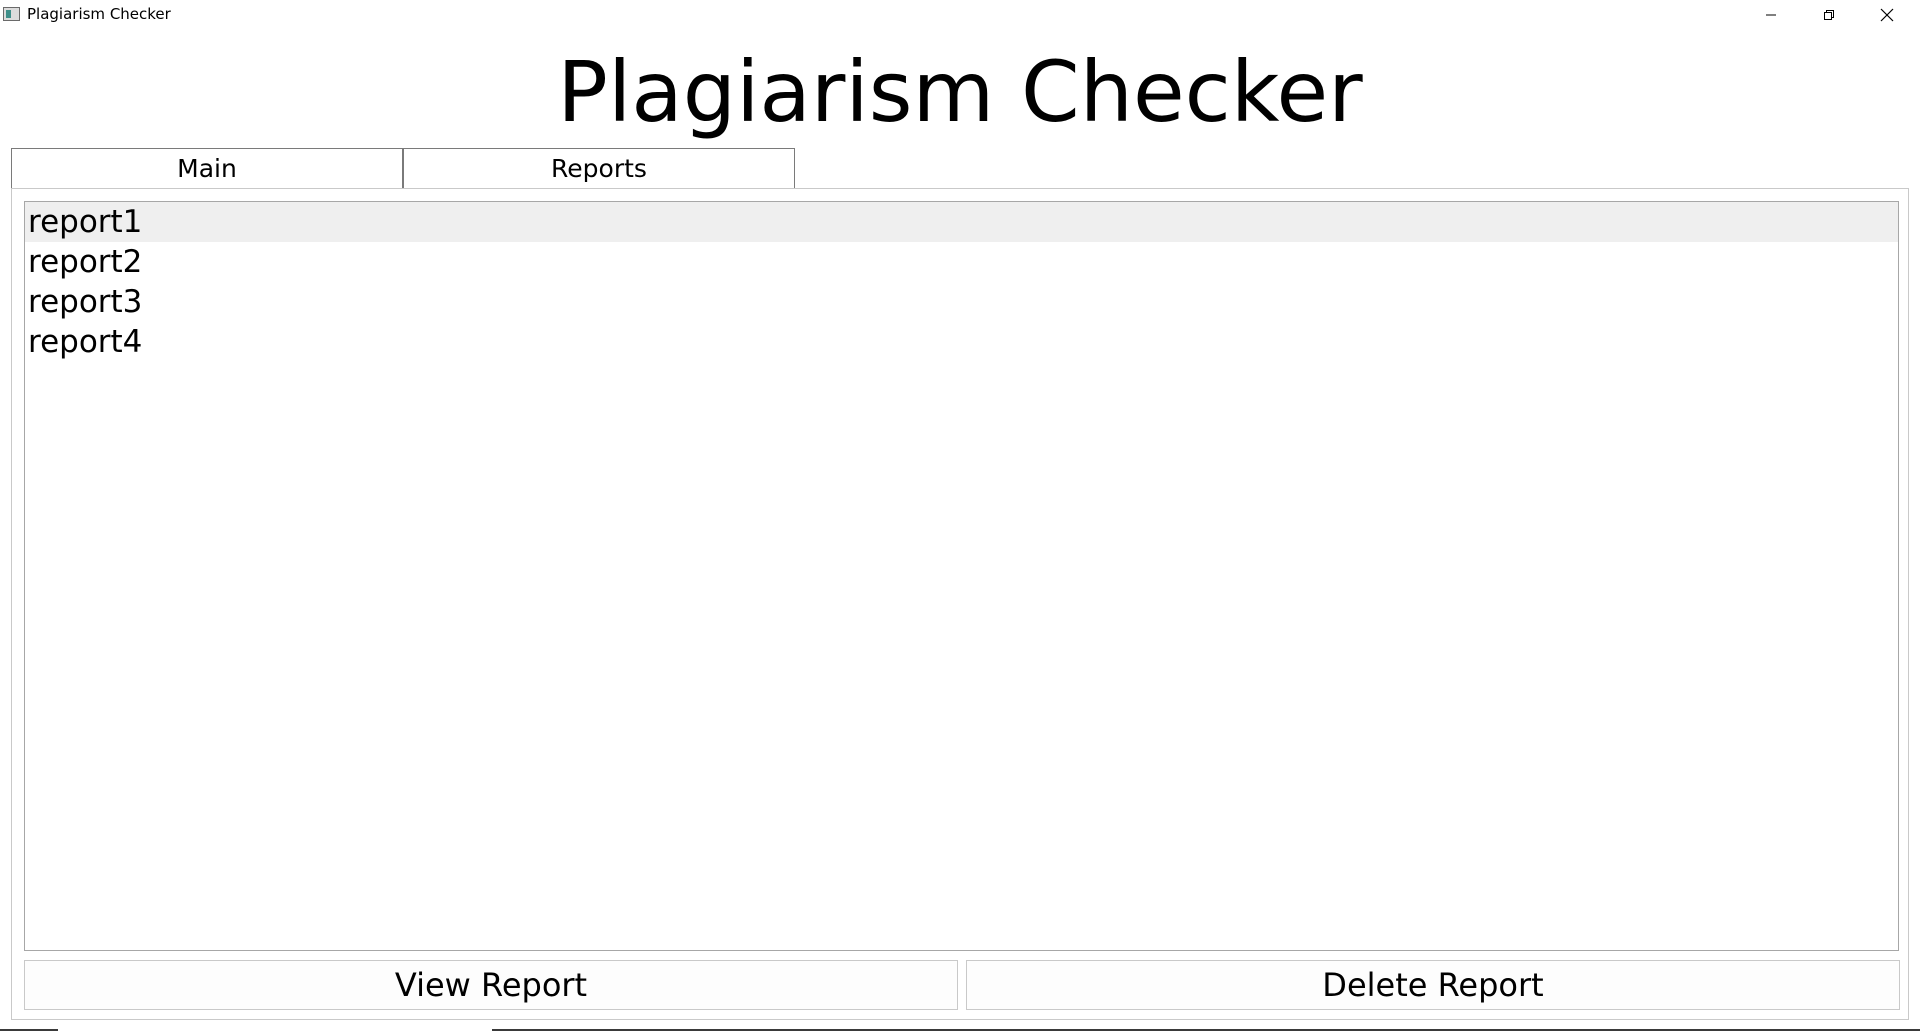  Describe the element at coordinates (11, 14) in the screenshot. I see `app-icon` at that location.